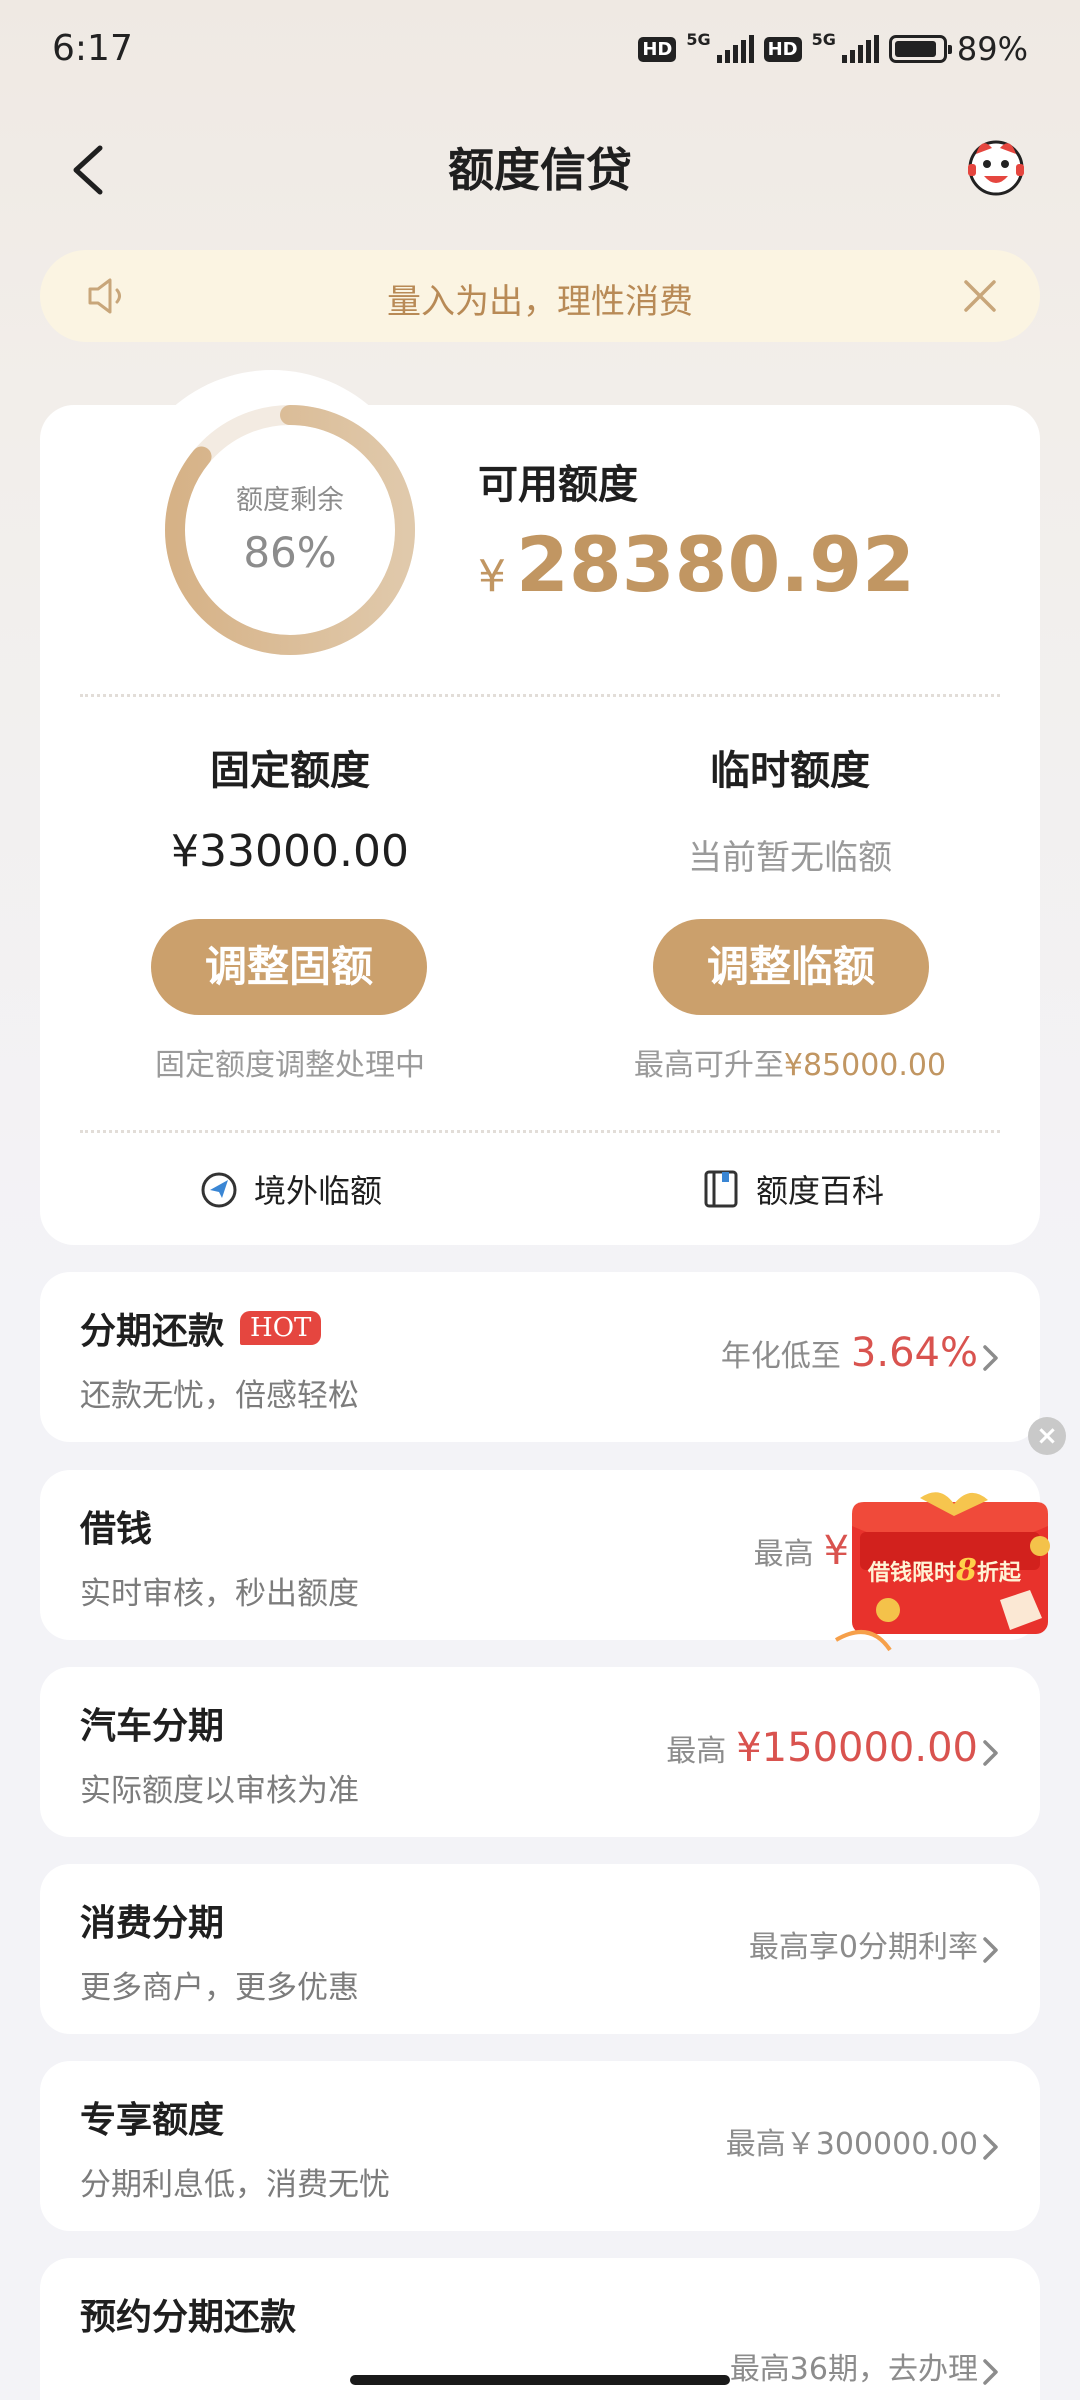 This screenshot has height=2400, width=1080. I want to click on temp-credit-note: 最高可升至¥85000.00, so click(790, 1062).